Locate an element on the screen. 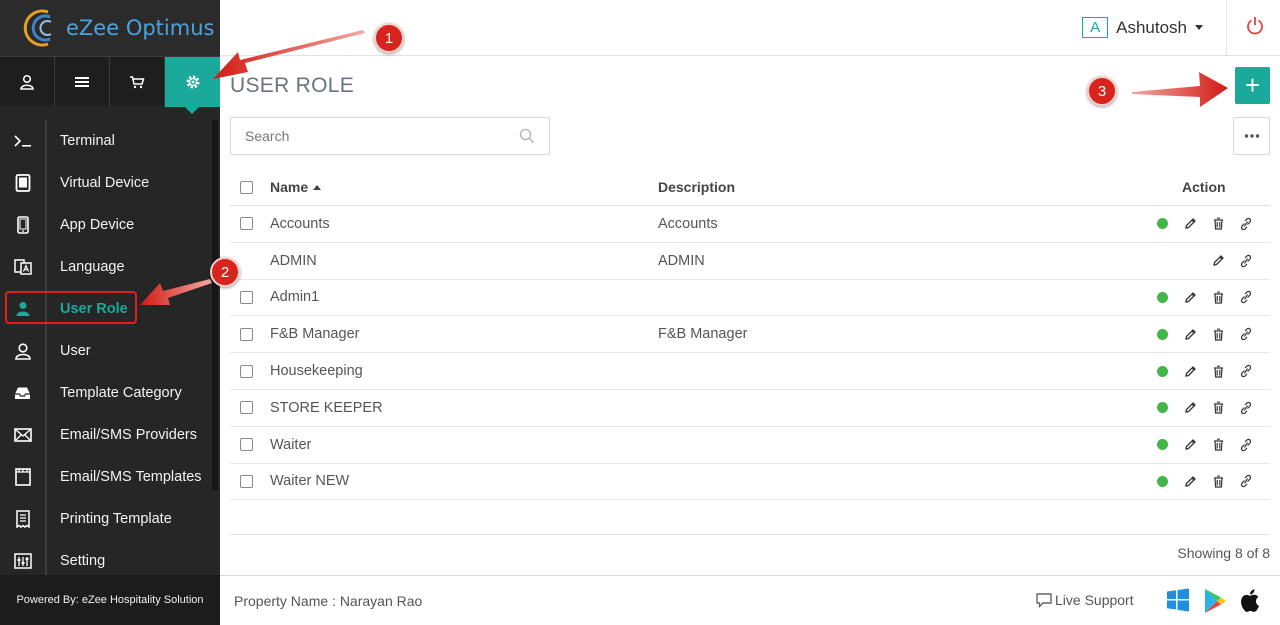  role-name: STORE KEEPER is located at coordinates (326, 407).